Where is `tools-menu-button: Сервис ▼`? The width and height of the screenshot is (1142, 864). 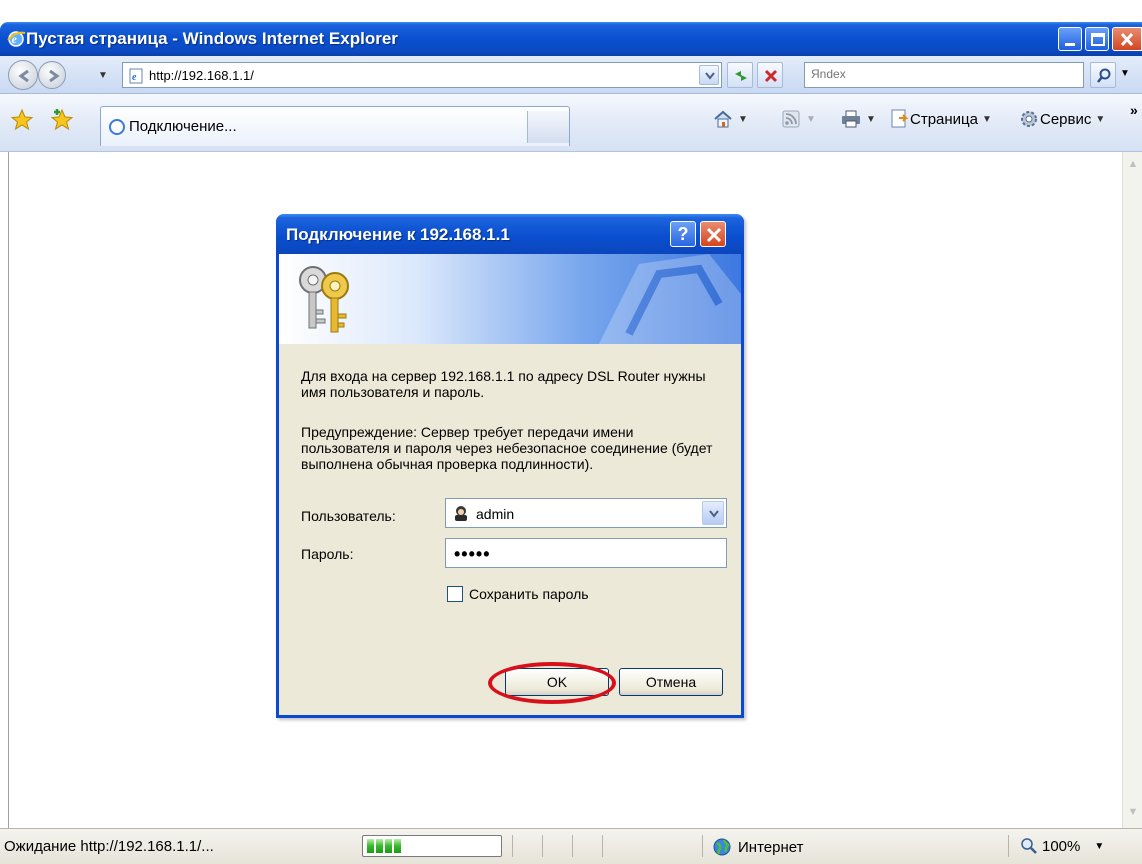 tools-menu-button: Сервис ▼ is located at coordinates (1061, 119).